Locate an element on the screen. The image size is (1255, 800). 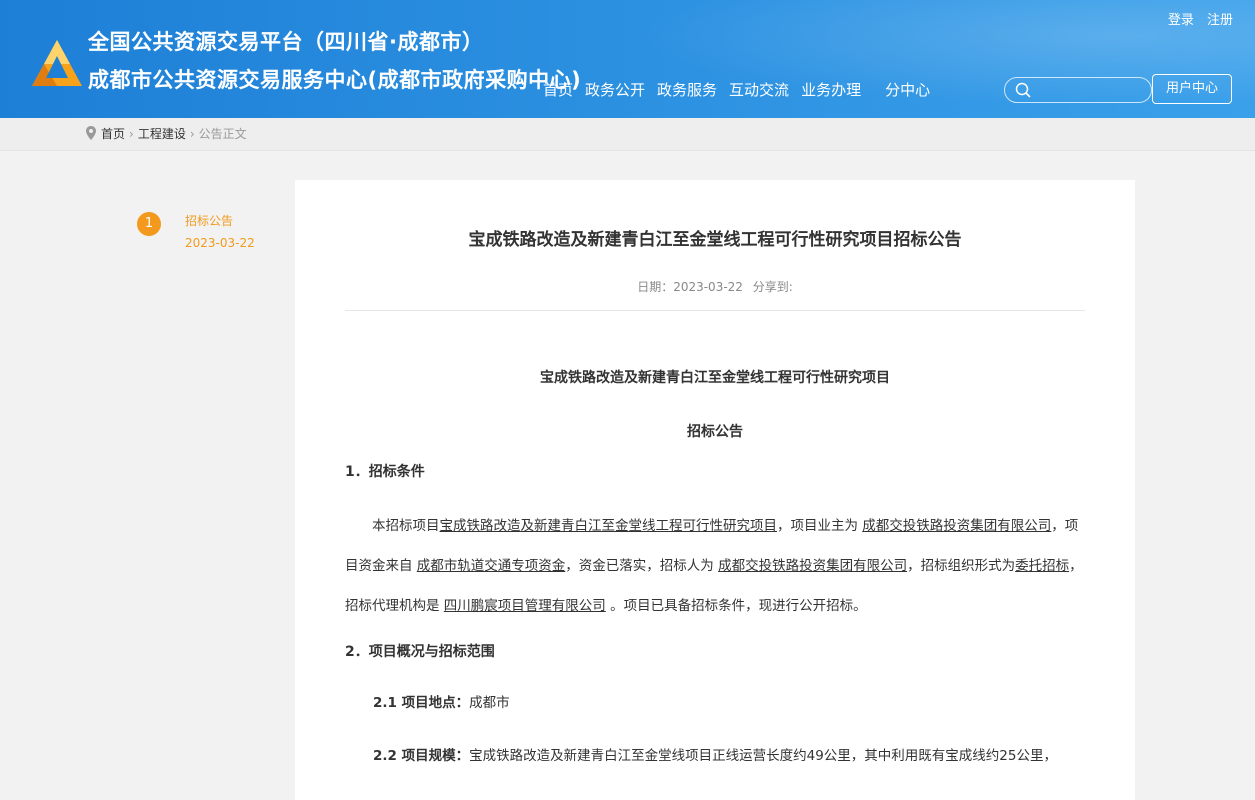
register-link: 注册 is located at coordinates (1220, 20).